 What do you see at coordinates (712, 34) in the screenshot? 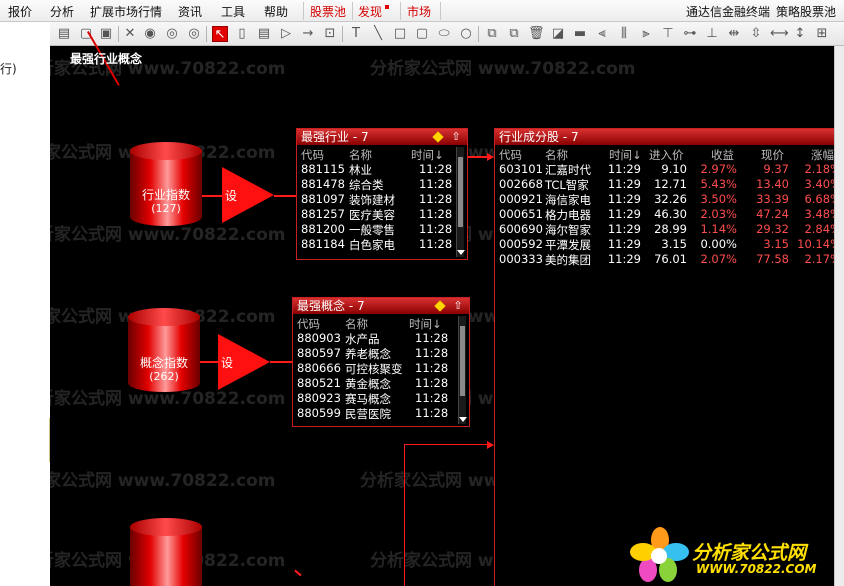
I see `align-bottom-icon: ⊥` at bounding box center [712, 34].